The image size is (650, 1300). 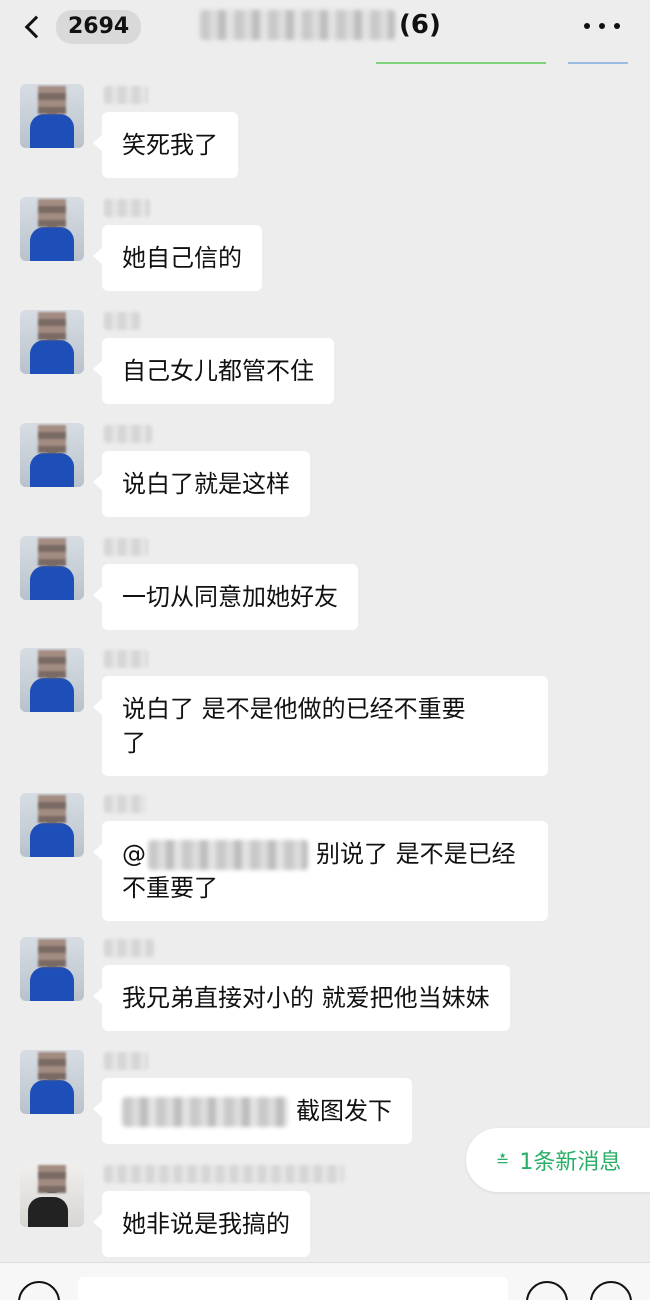 I want to click on message-bubble: 自己女儿都管不住, so click(x=213, y=371).